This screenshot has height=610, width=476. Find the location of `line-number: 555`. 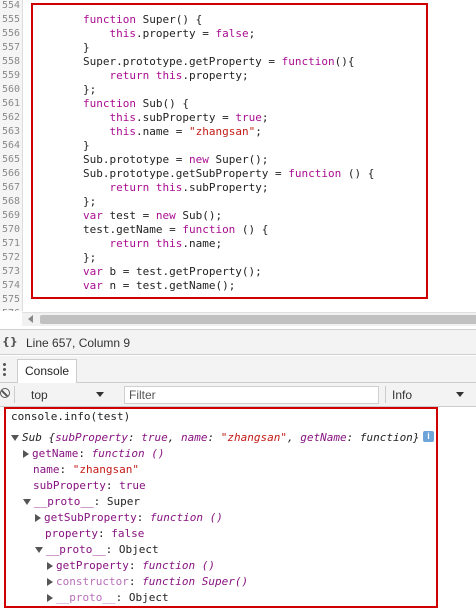

line-number: 555 is located at coordinates (10, 20).